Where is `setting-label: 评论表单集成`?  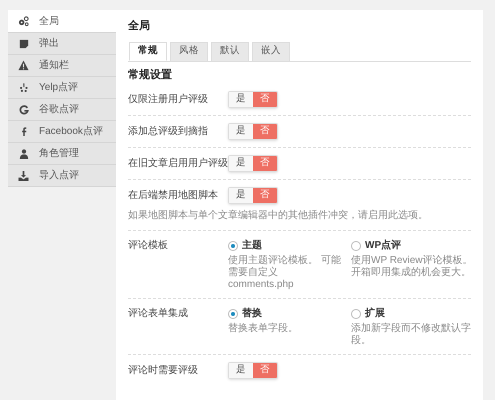 setting-label: 评论表单集成 is located at coordinates (158, 313).